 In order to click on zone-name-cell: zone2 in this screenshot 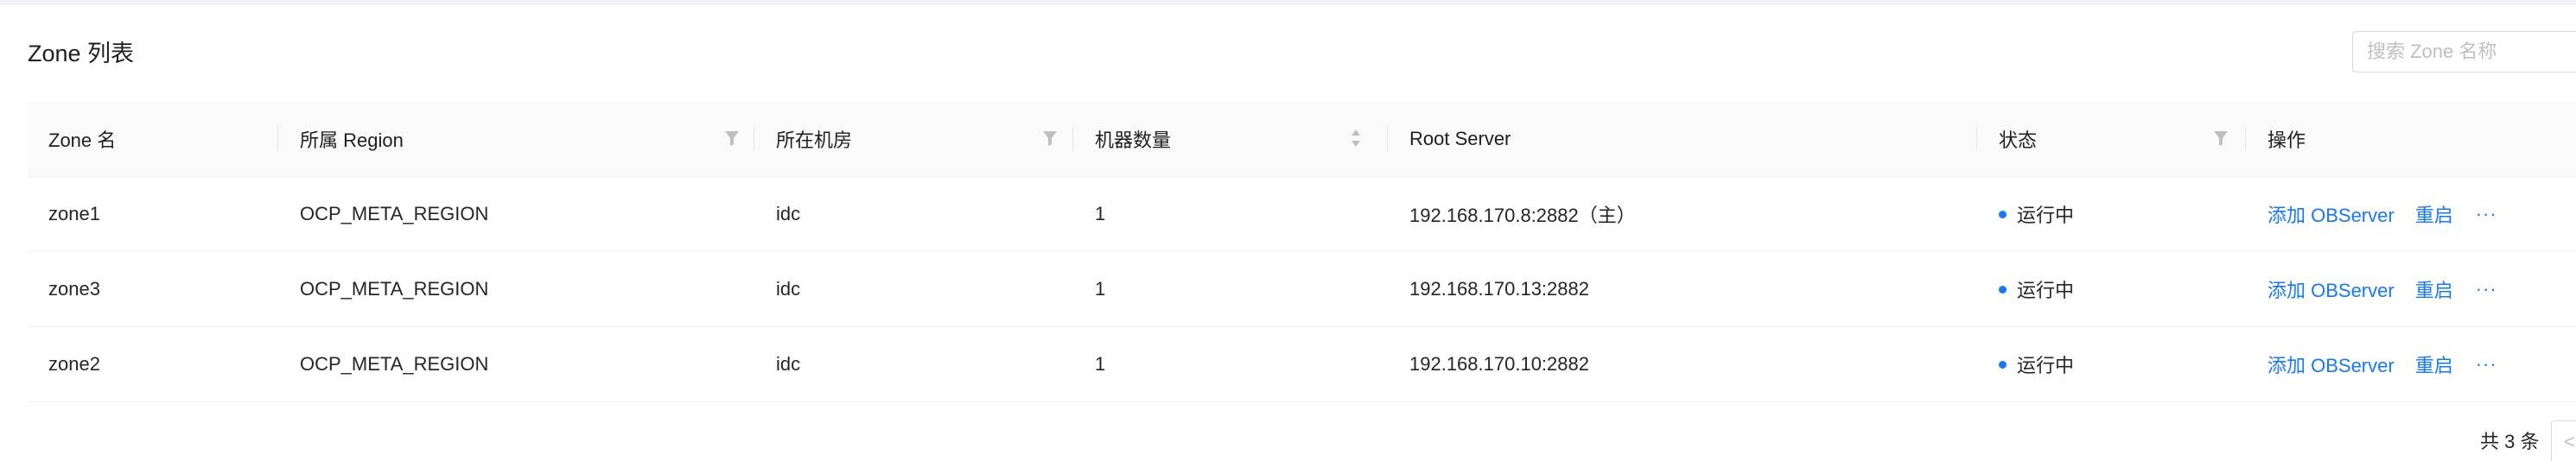, I will do `click(74, 364)`.